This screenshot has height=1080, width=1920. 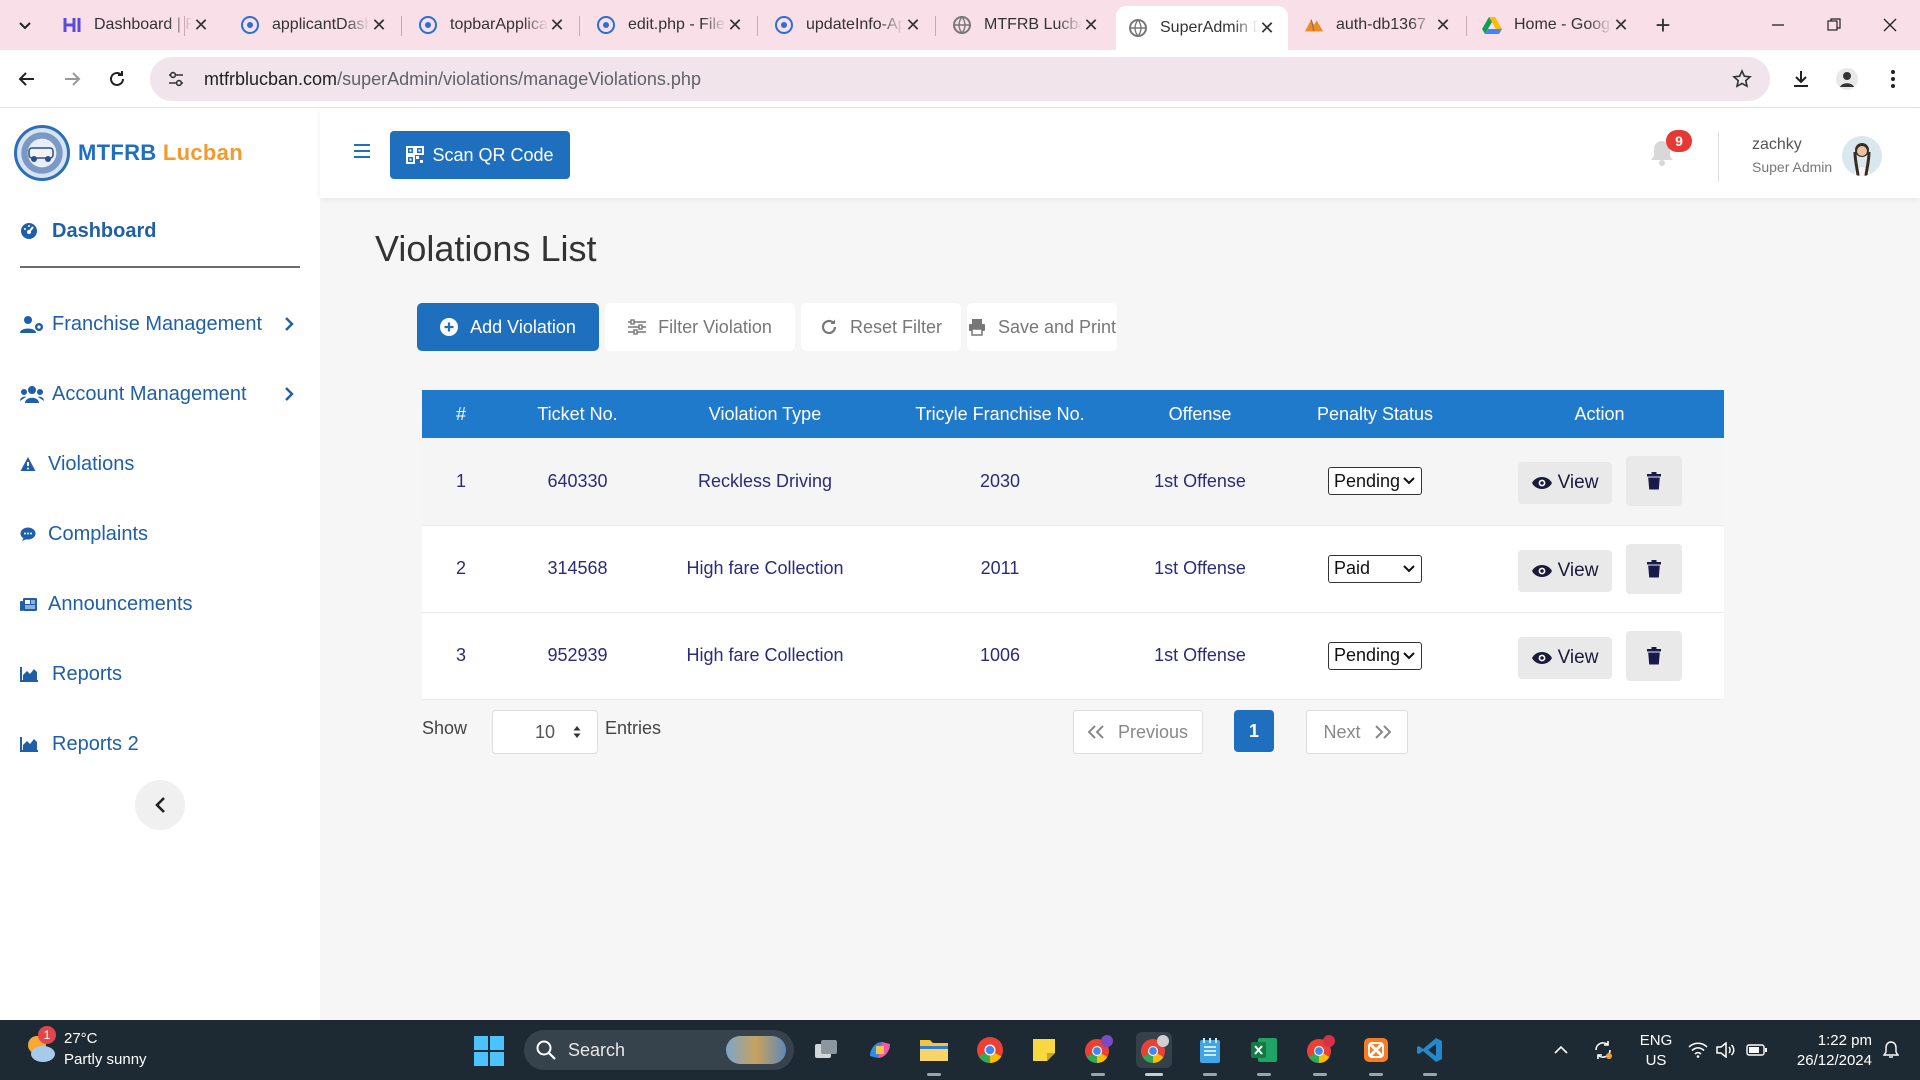 I want to click on browser-tab-active: SuperAdmin Dashboard ✕, so click(x=1202, y=28).